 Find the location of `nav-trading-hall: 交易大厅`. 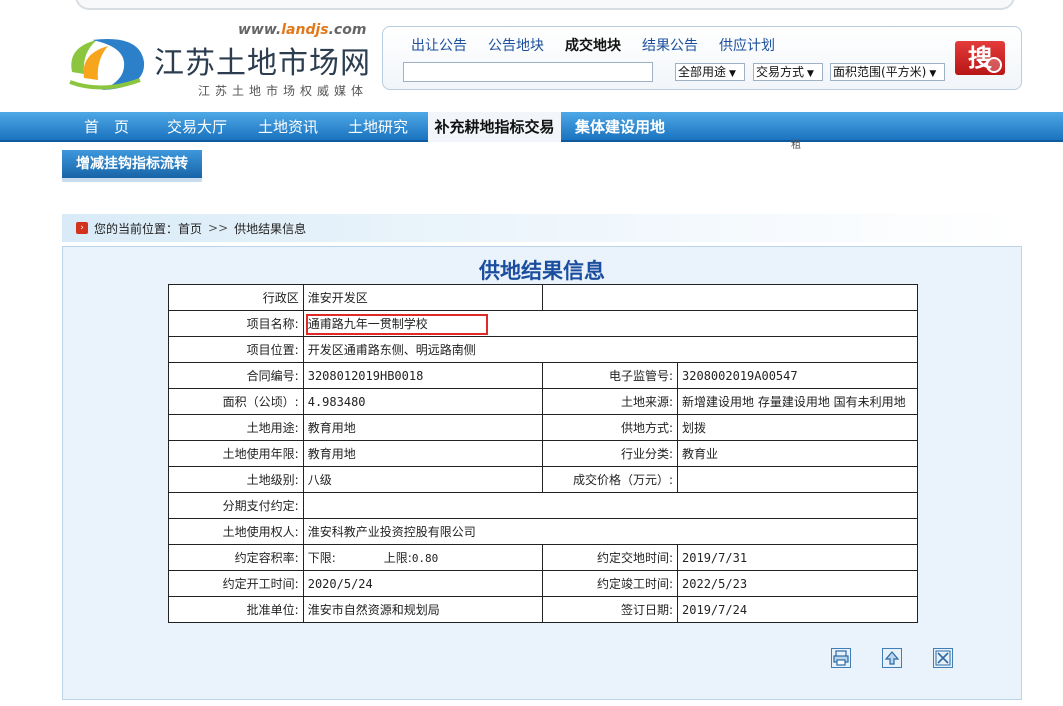

nav-trading-hall: 交易大厅 is located at coordinates (197, 127).